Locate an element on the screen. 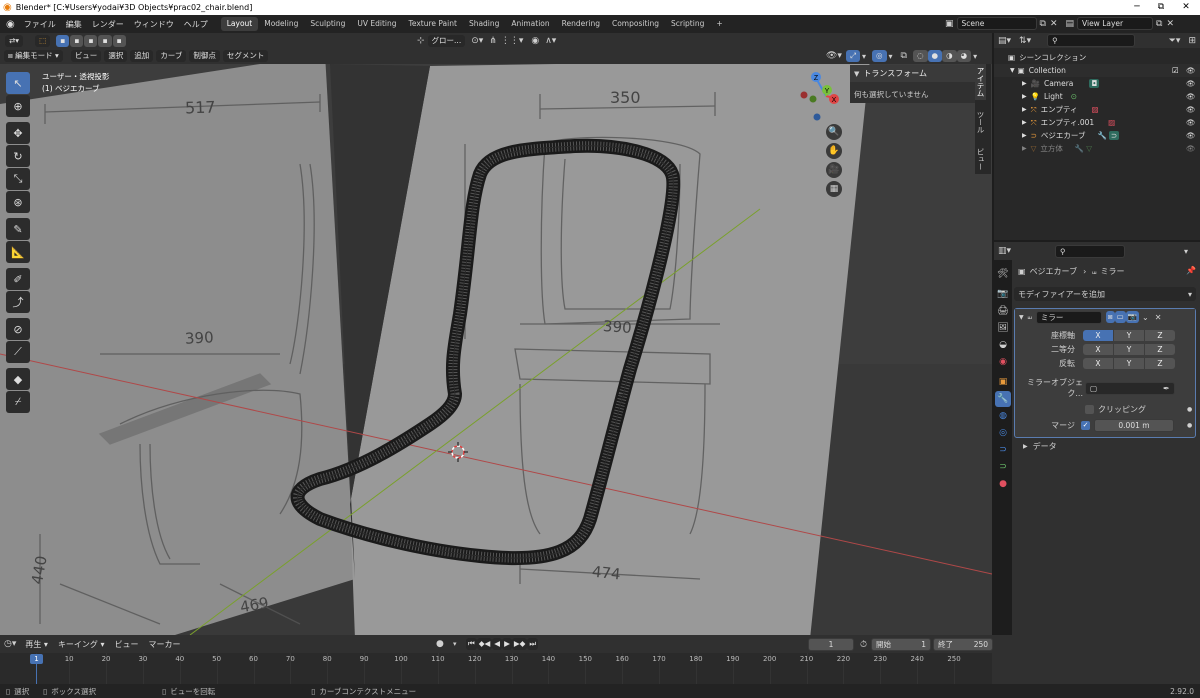 The width and height of the screenshot is (1200, 698). zoom-view-icon: 🔍 is located at coordinates (834, 132).